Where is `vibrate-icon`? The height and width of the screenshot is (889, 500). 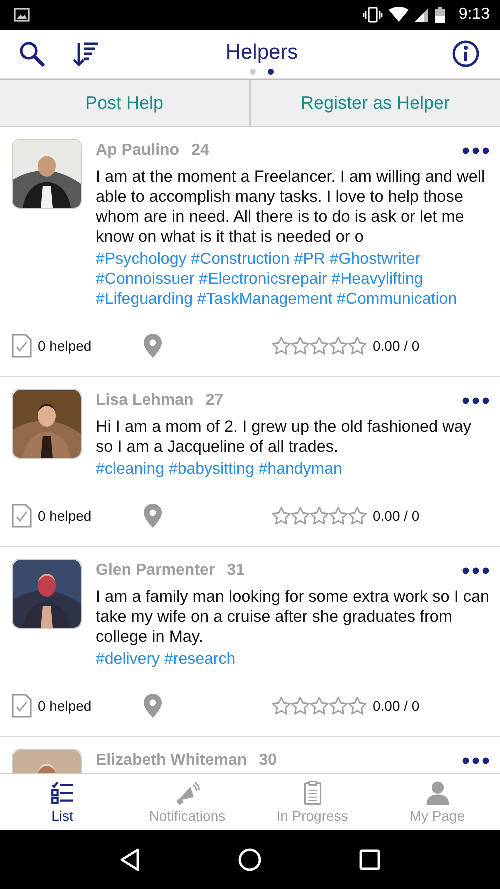
vibrate-icon is located at coordinates (372, 15).